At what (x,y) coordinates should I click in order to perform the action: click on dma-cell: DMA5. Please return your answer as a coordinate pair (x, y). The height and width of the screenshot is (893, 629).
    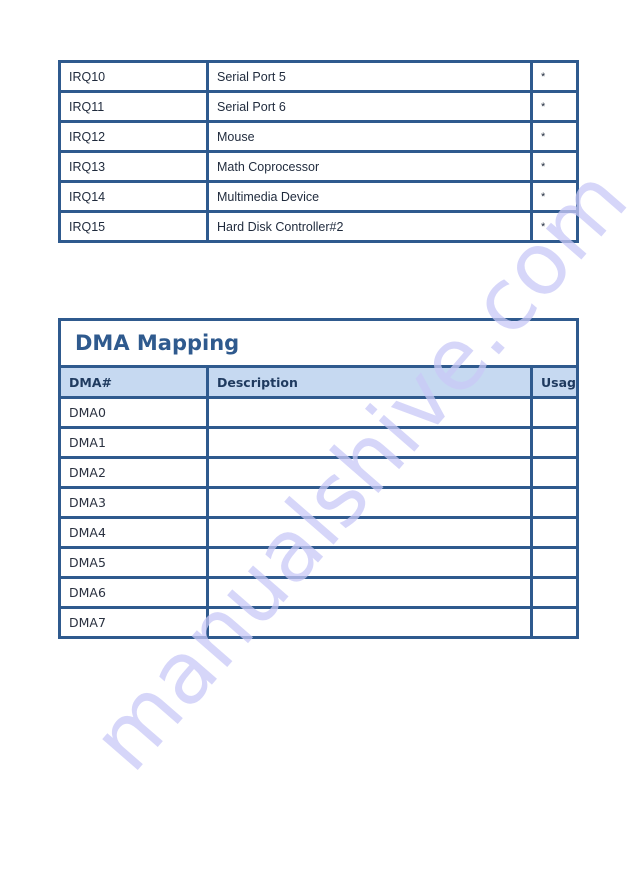
    Looking at the image, I should click on (133, 562).